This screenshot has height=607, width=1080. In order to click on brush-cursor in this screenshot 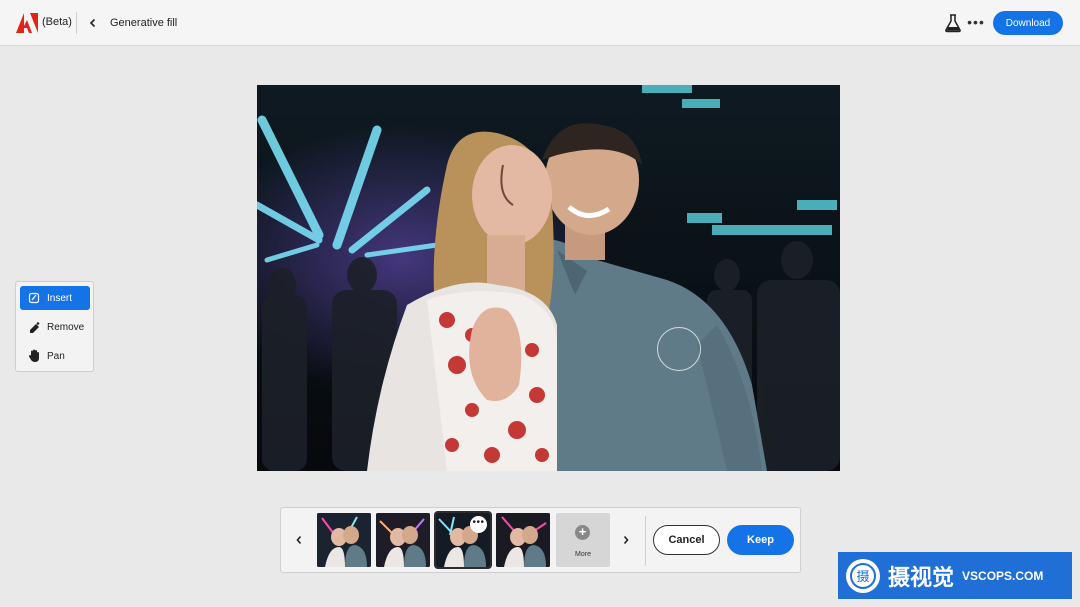, I will do `click(679, 349)`.